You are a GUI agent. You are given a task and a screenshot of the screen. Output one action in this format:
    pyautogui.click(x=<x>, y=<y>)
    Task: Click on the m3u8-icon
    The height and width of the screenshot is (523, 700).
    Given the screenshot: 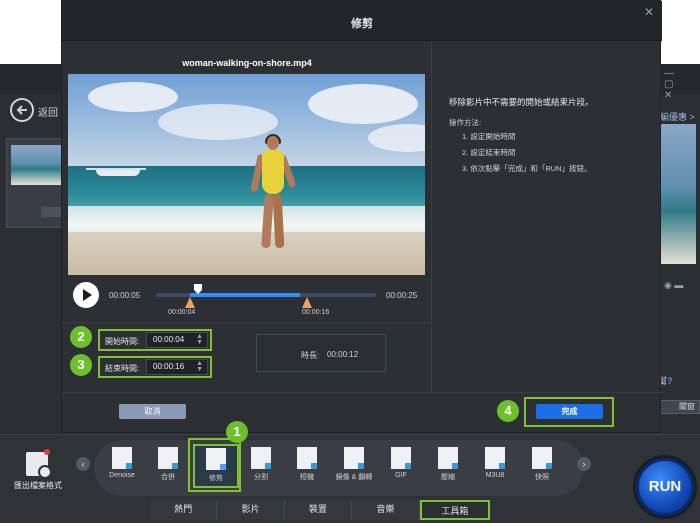 What is the action you would take?
    pyautogui.click(x=495, y=458)
    